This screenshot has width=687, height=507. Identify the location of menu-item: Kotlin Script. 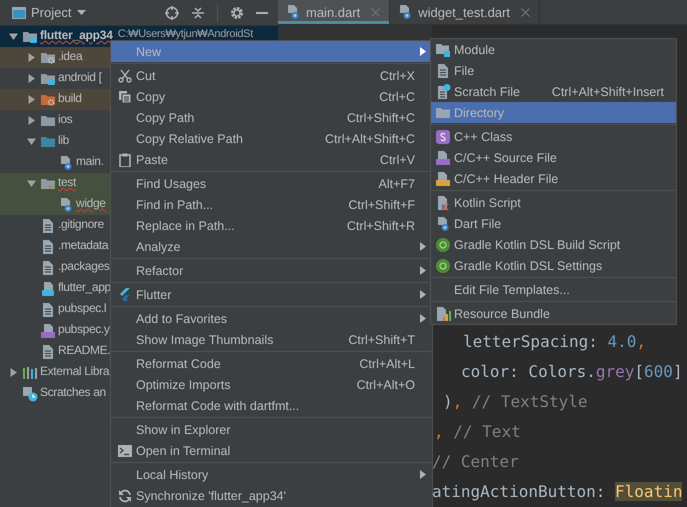
(553, 202).